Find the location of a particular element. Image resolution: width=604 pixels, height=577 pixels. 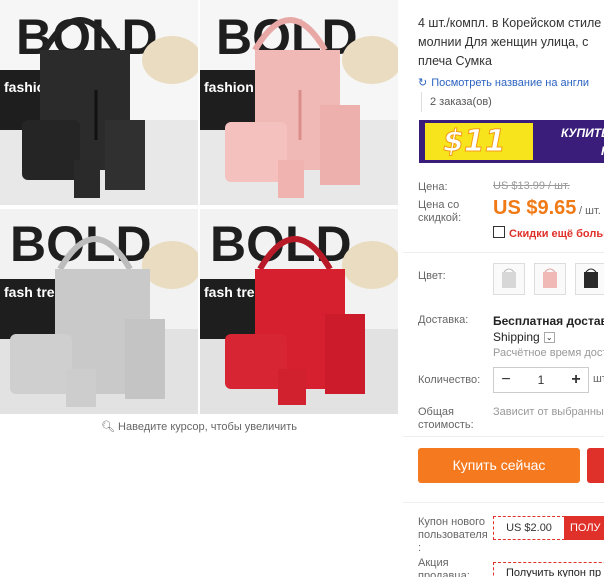

buy-now-button: Купить сейчас is located at coordinates (499, 465).